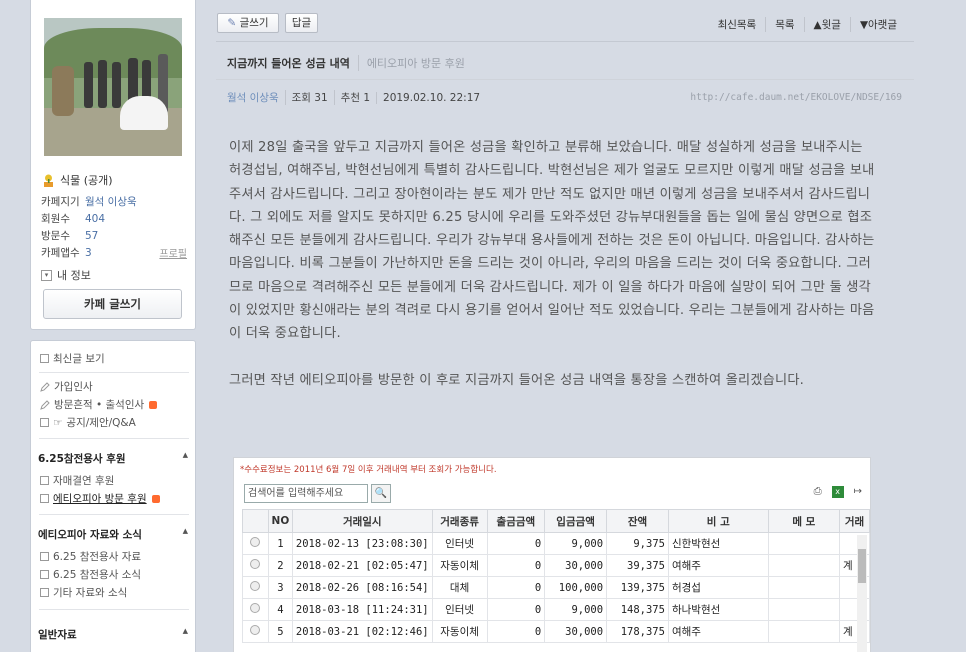 The image size is (966, 652). What do you see at coordinates (381, 493) in the screenshot?
I see `search-icon: 🔍` at bounding box center [381, 493].